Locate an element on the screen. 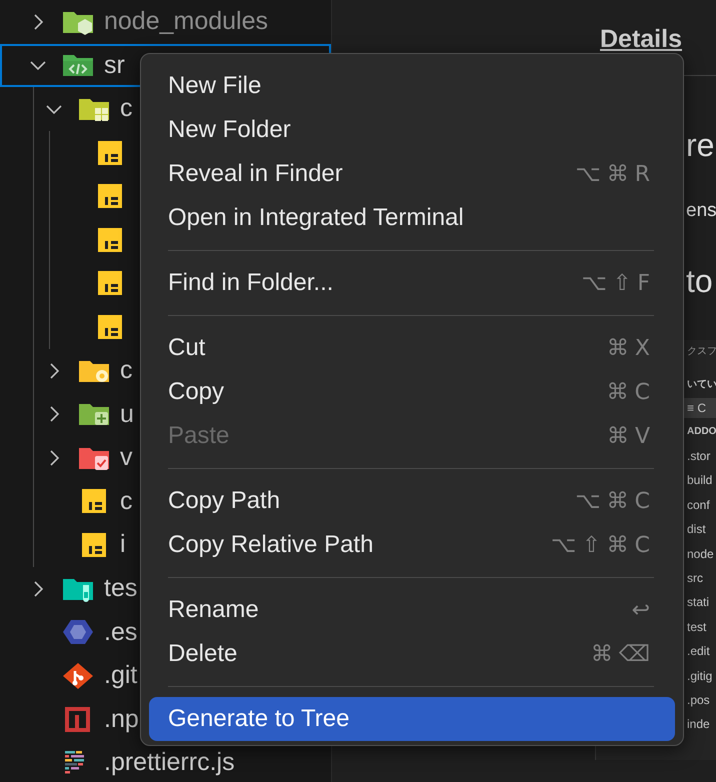 This screenshot has width=716, height=782. file-entry: inde is located at coordinates (699, 725).